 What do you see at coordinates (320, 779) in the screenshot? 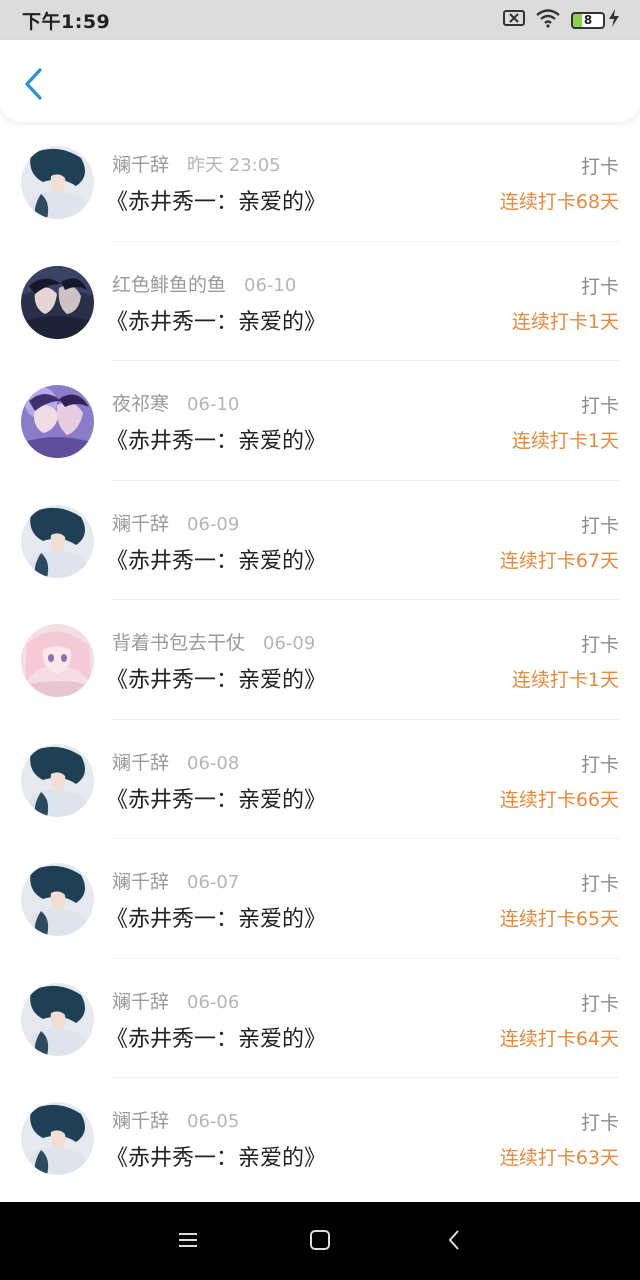
I see `list-item: 斓千辞 06-08 《赤井秀一：亲爱的》 打卡 连续打卡66天` at bounding box center [320, 779].